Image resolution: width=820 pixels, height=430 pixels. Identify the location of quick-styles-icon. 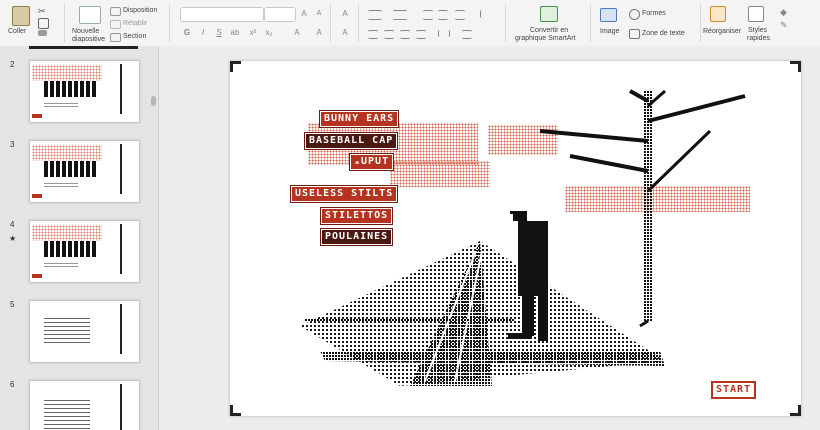
(756, 14).